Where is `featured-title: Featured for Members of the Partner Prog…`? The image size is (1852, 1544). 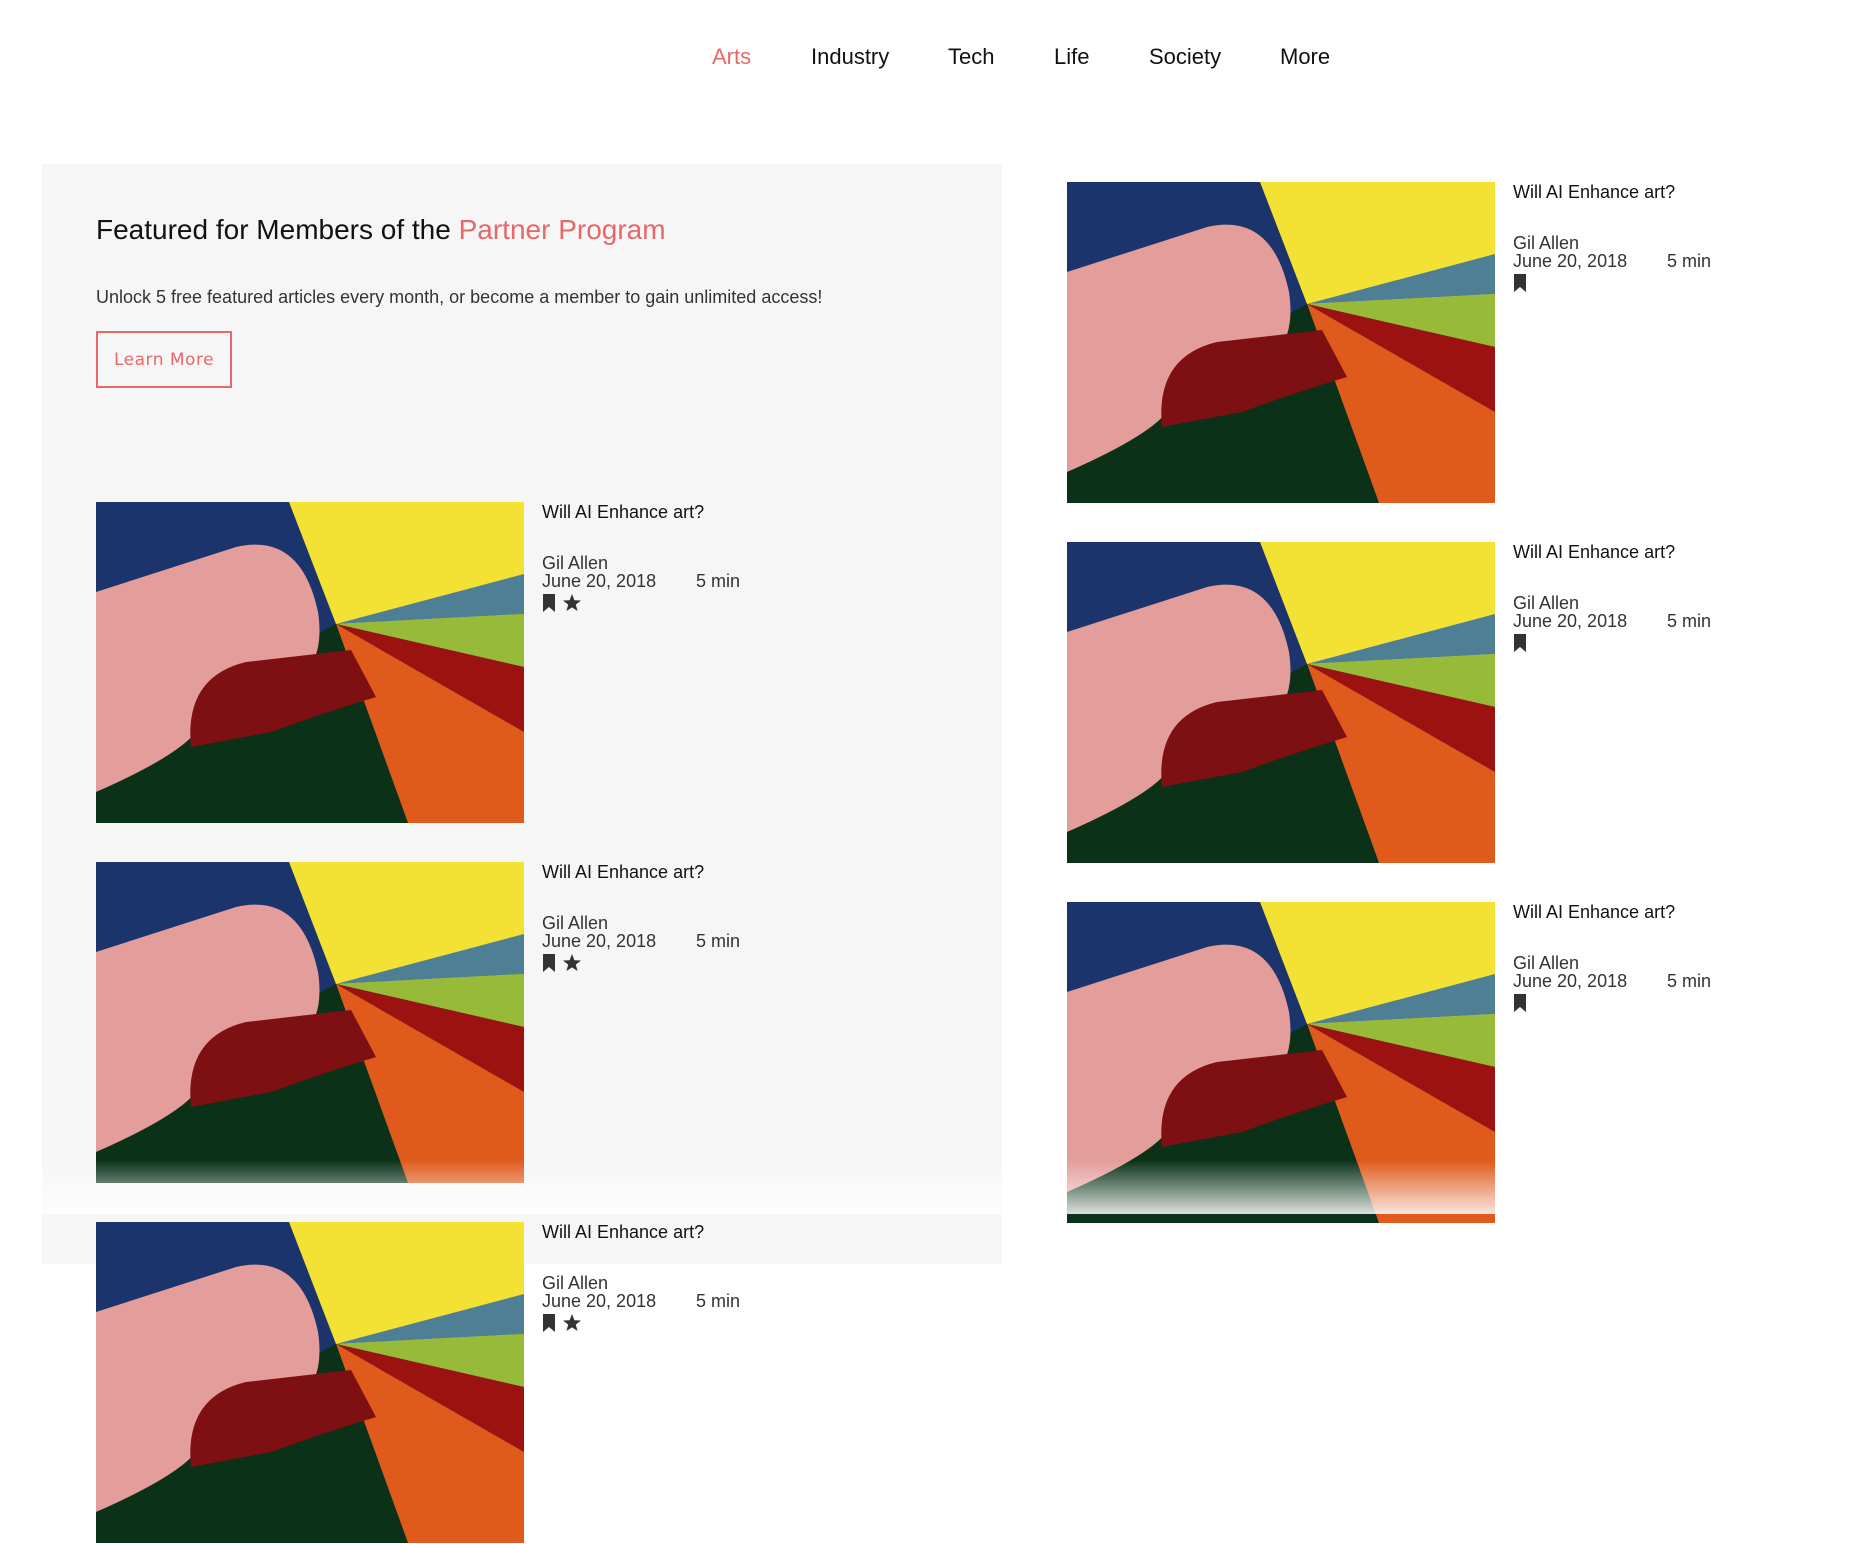
featured-title: Featured for Members of the Partner Prog… is located at coordinates (381, 230).